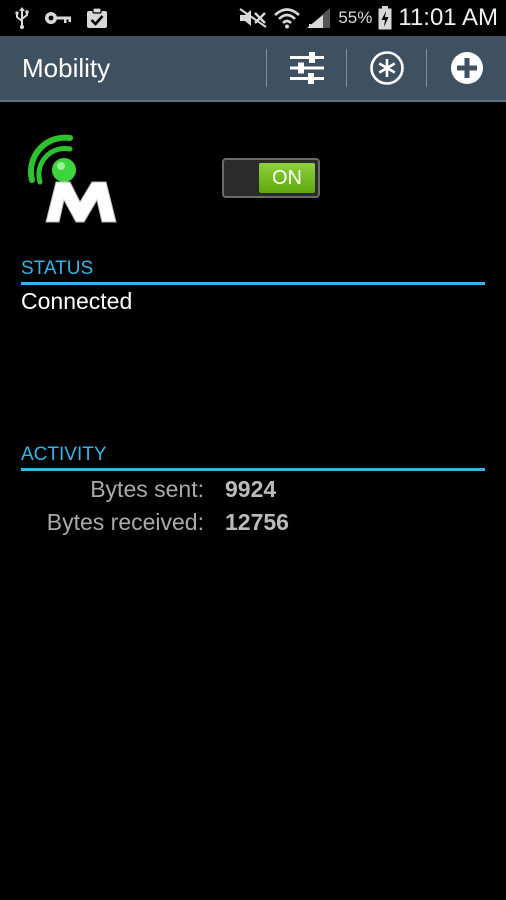  Describe the element at coordinates (72, 178) in the screenshot. I see `app-logo` at that location.